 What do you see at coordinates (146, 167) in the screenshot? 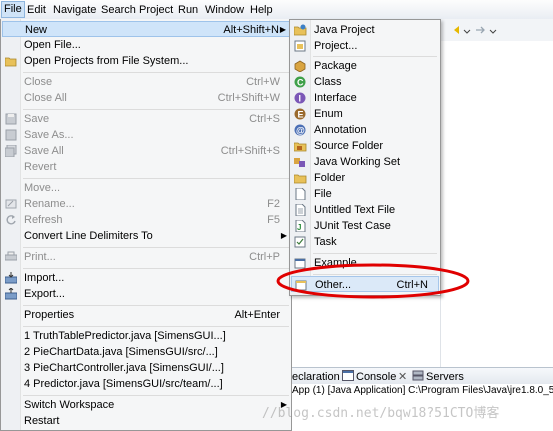
I see `menu-item-revert: Revert` at bounding box center [146, 167].